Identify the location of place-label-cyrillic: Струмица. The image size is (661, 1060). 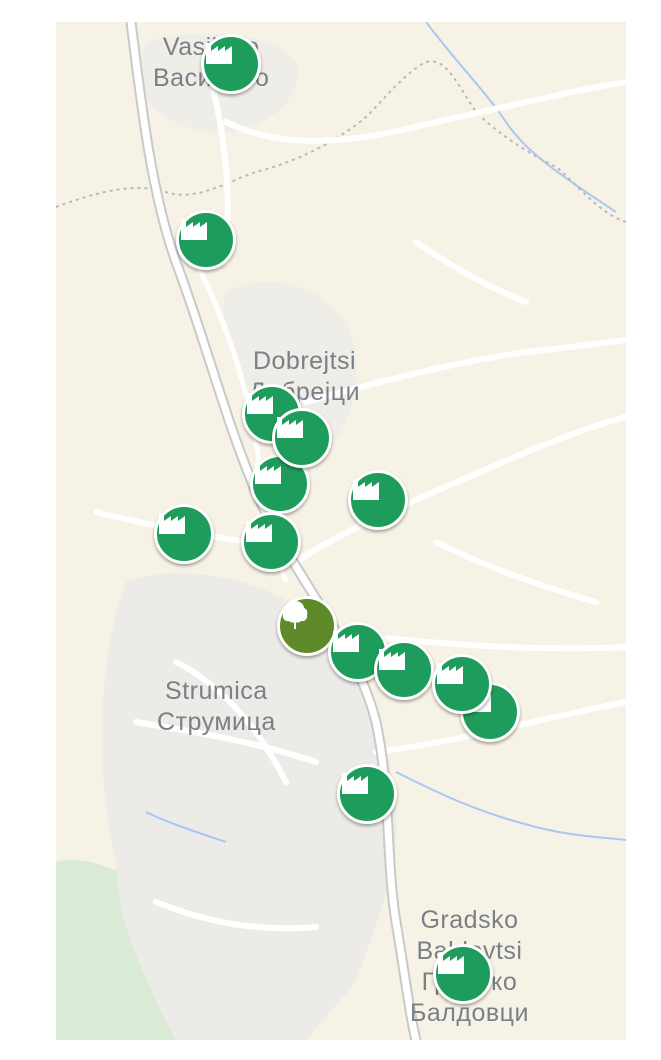
(216, 722).